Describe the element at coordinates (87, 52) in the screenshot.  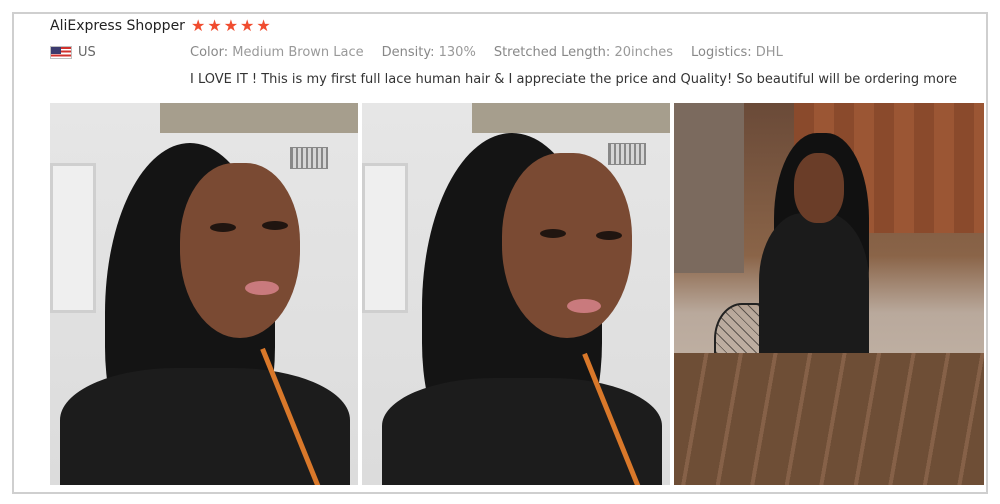
I see `country-code: US` at that location.